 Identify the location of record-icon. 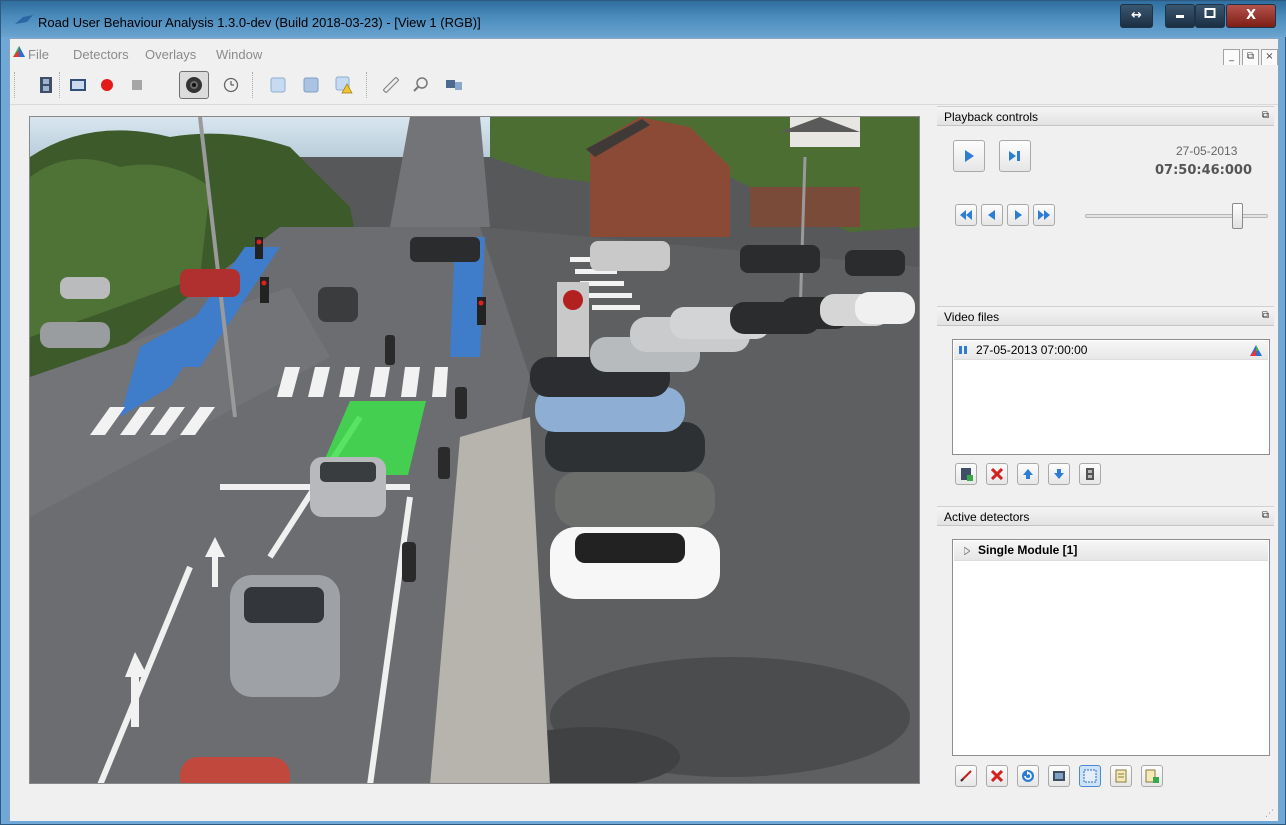
(107, 85).